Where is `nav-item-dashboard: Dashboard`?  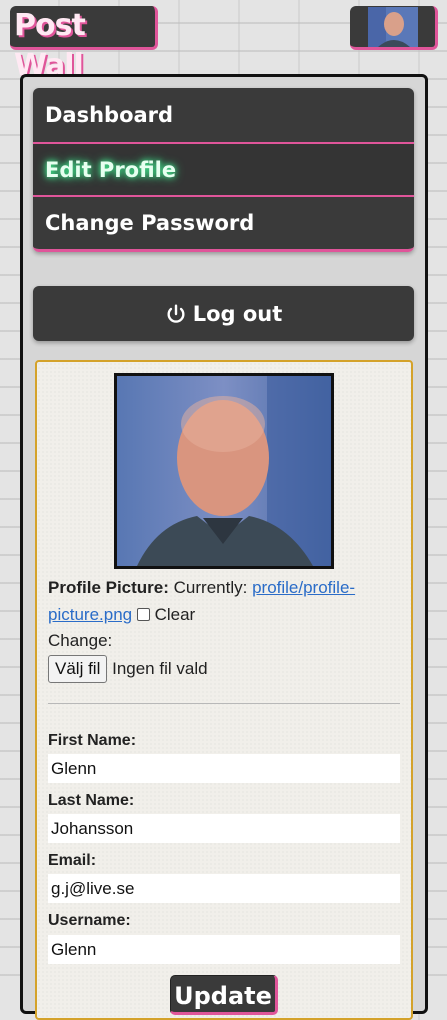
nav-item-dashboard: Dashboard is located at coordinates (223, 116).